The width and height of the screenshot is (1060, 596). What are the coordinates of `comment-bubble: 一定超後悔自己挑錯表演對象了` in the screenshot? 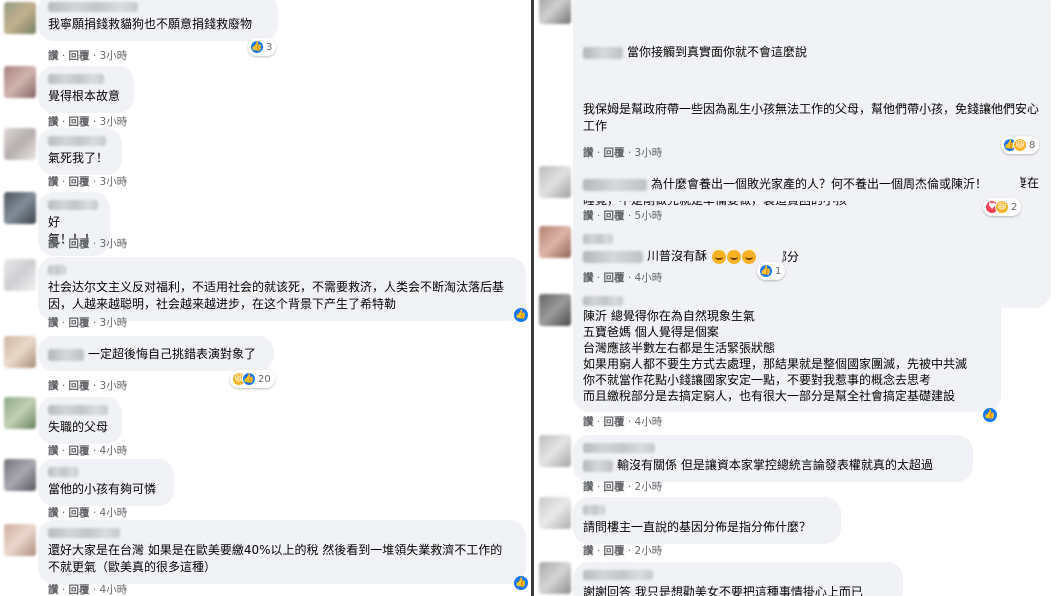 It's located at (156, 353).